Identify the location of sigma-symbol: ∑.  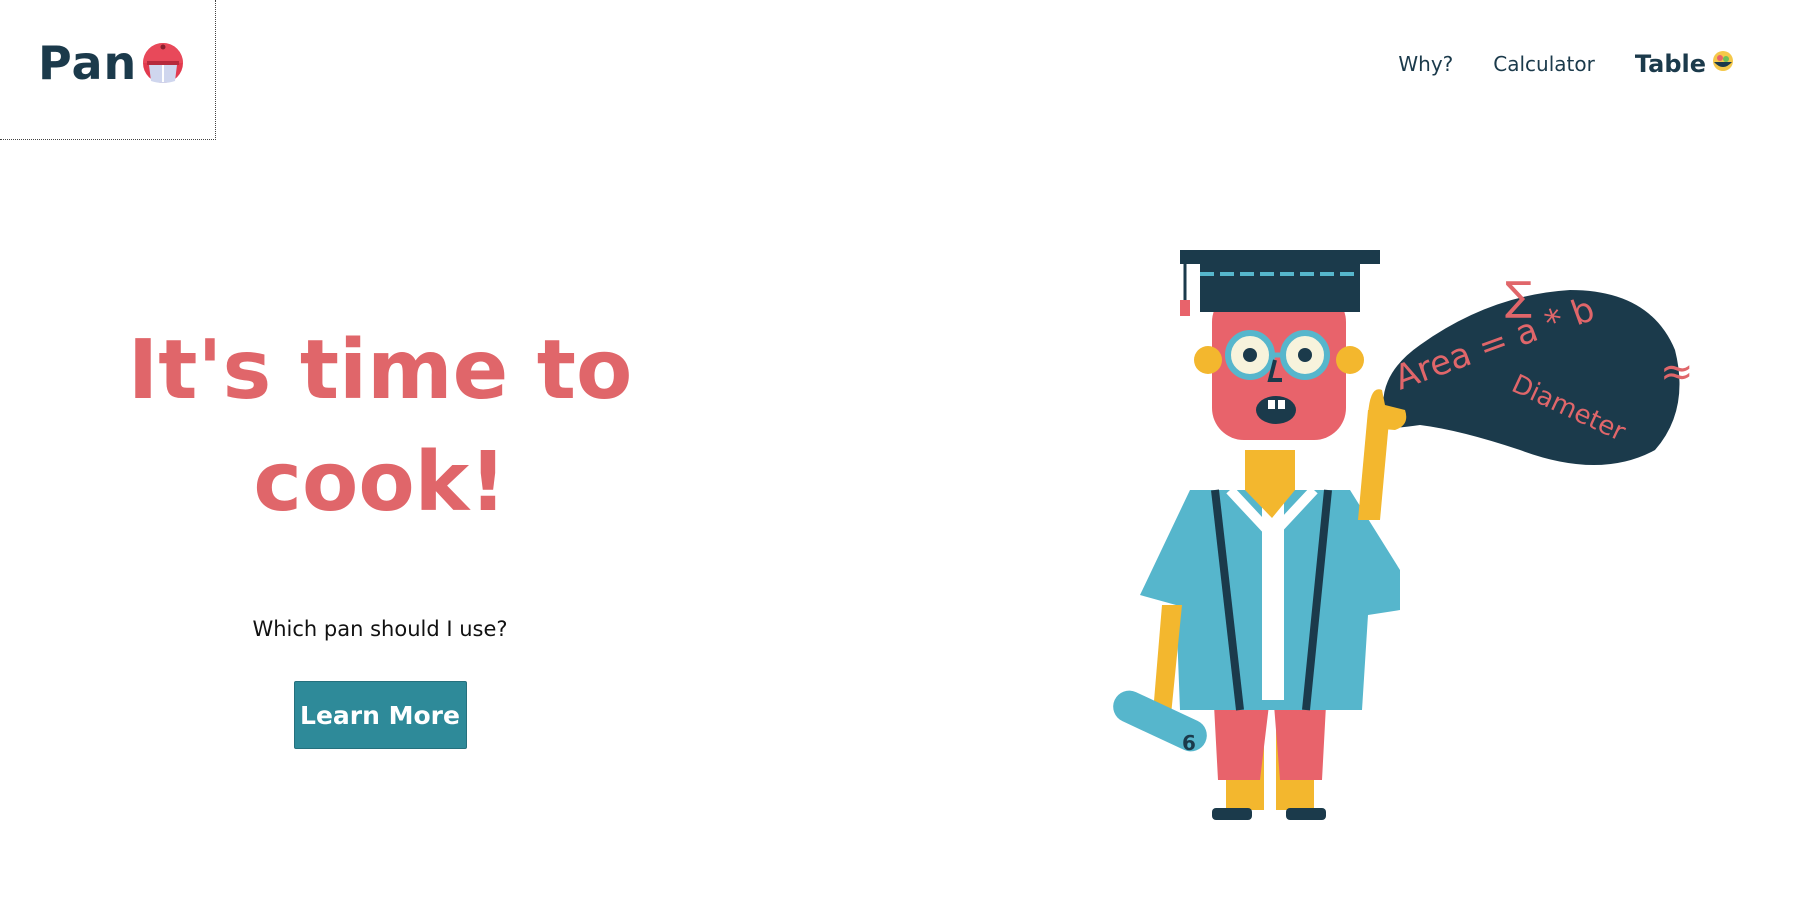
(1518, 297).